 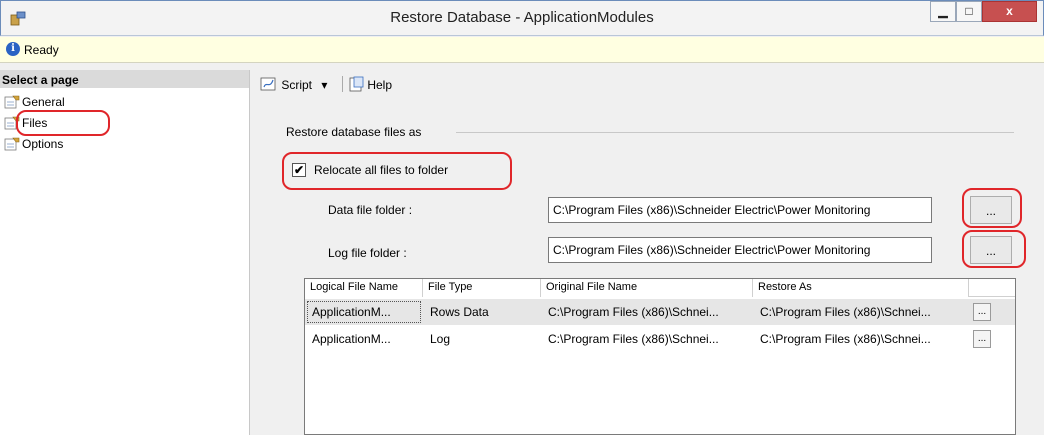 What do you see at coordinates (356, 85) in the screenshot?
I see `help-icon` at bounding box center [356, 85].